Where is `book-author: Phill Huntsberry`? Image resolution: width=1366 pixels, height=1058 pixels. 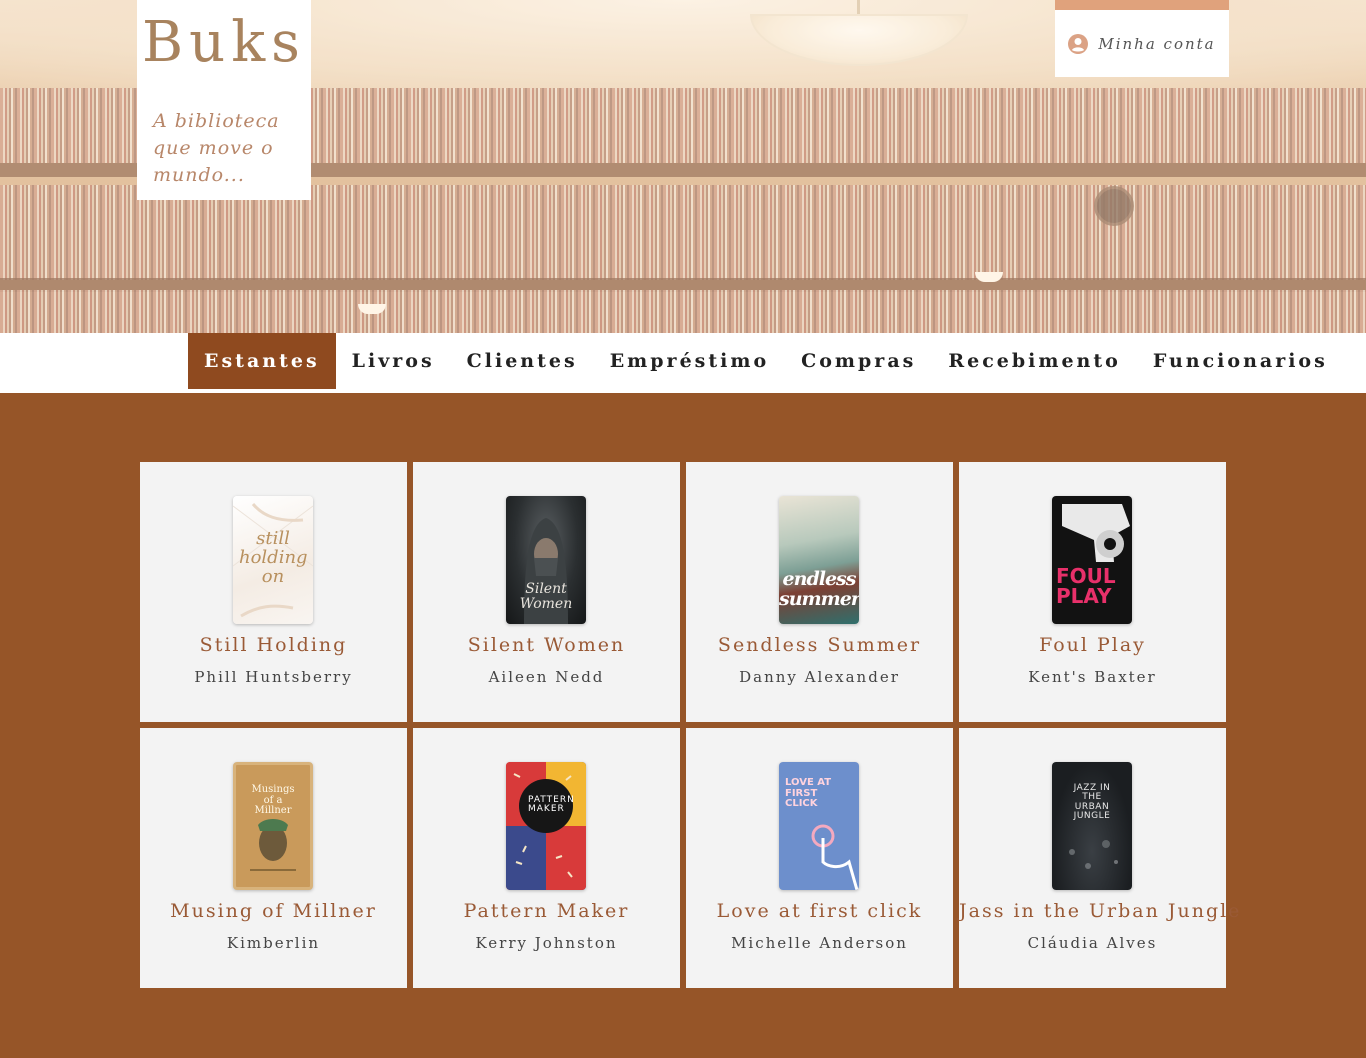 book-author: Phill Huntsberry is located at coordinates (273, 677).